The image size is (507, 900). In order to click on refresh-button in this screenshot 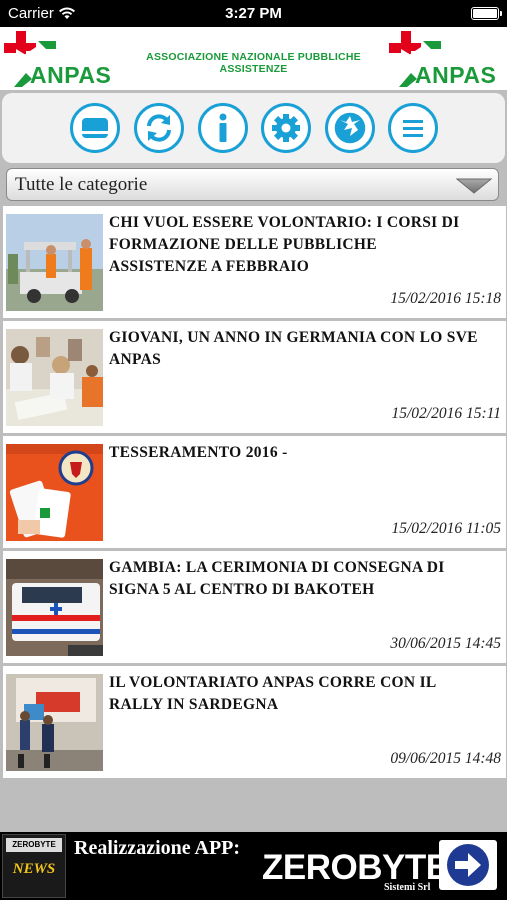, I will do `click(159, 128)`.